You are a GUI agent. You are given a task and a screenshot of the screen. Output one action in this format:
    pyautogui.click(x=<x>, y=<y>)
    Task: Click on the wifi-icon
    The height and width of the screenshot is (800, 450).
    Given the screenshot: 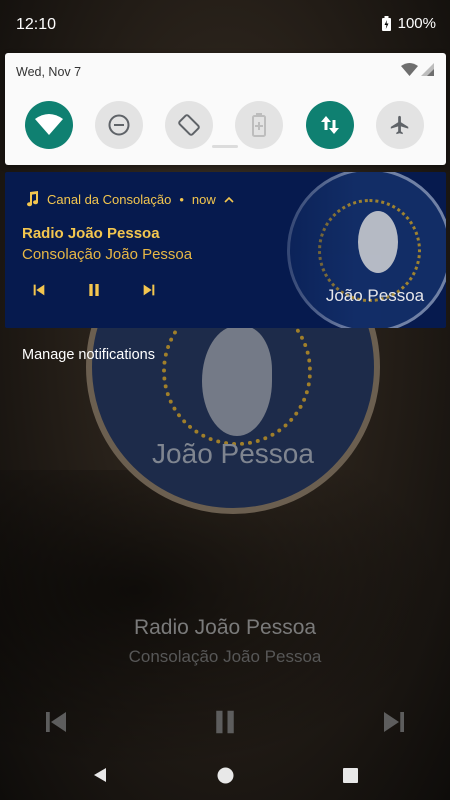 What is the action you would take?
    pyautogui.click(x=49, y=124)
    